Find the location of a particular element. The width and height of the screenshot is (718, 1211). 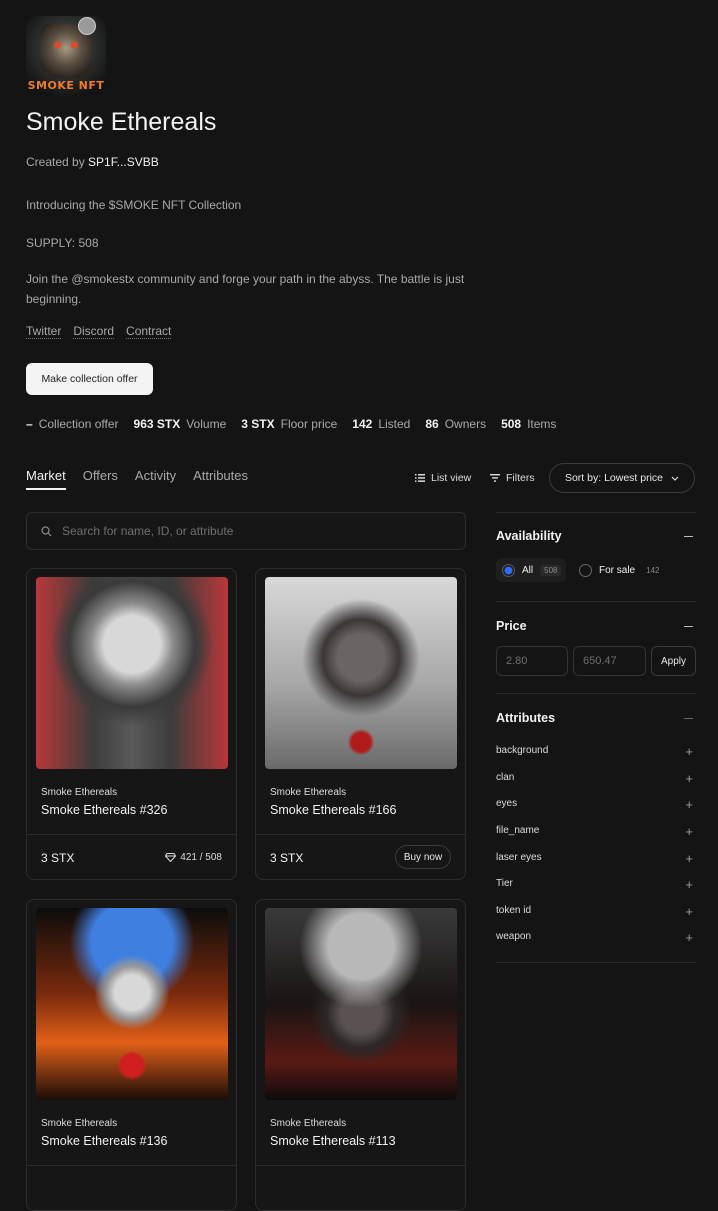

list-view-button: List view is located at coordinates (443, 478).